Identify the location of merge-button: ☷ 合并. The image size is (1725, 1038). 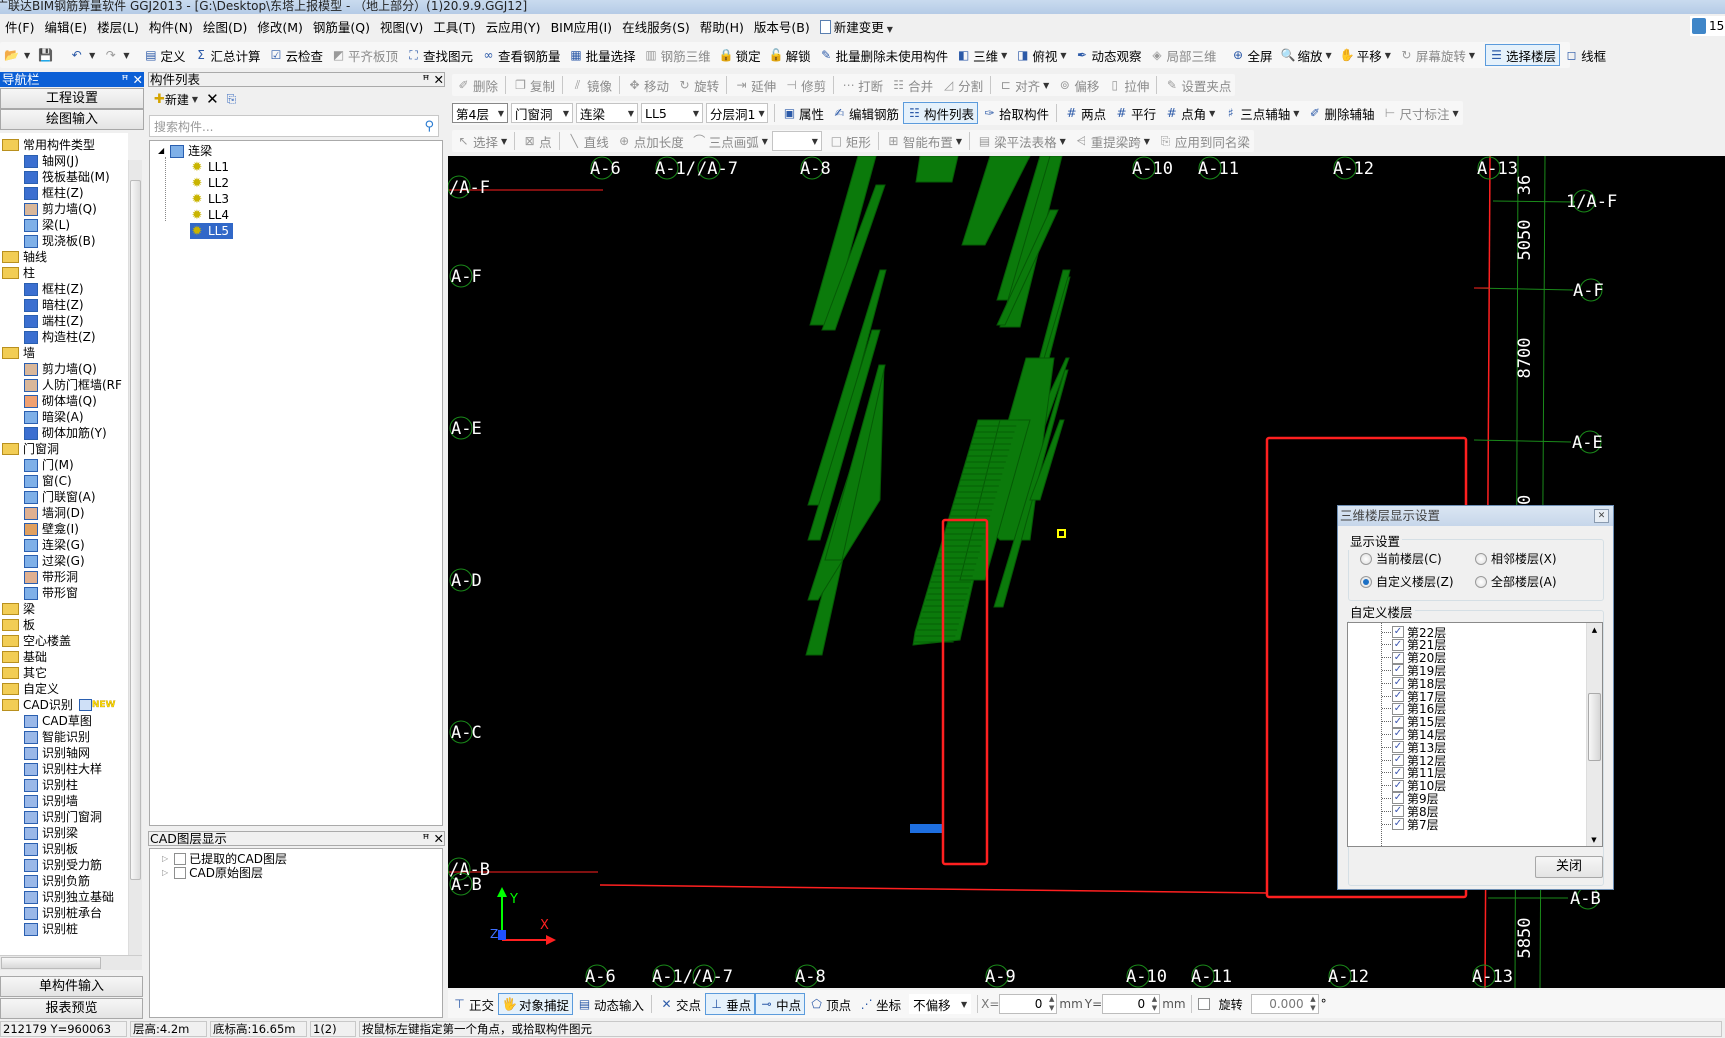
(912, 85).